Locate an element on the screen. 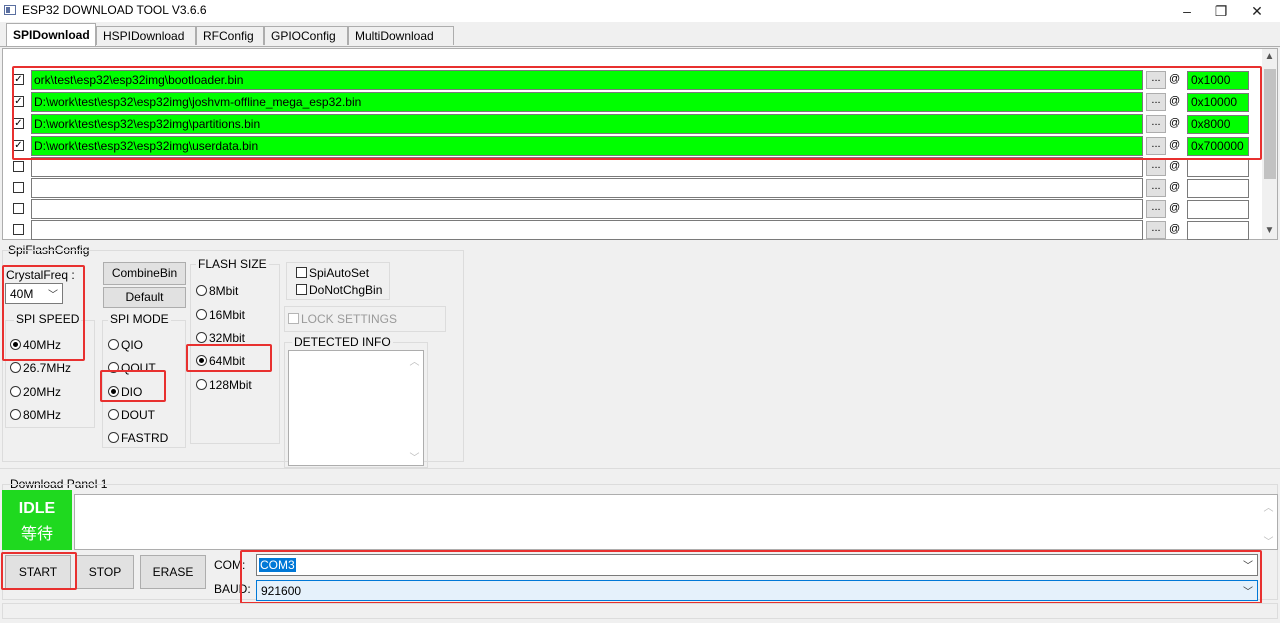 Image resolution: width=1280 pixels, height=623 pixels. scroll-down-arrow-icon: ▼ is located at coordinates (1269, 230).